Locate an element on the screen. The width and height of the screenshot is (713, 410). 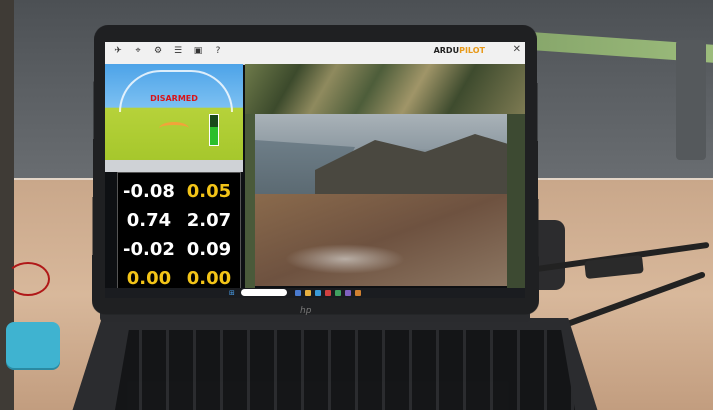
config-icon: ☰ is located at coordinates (178, 51).